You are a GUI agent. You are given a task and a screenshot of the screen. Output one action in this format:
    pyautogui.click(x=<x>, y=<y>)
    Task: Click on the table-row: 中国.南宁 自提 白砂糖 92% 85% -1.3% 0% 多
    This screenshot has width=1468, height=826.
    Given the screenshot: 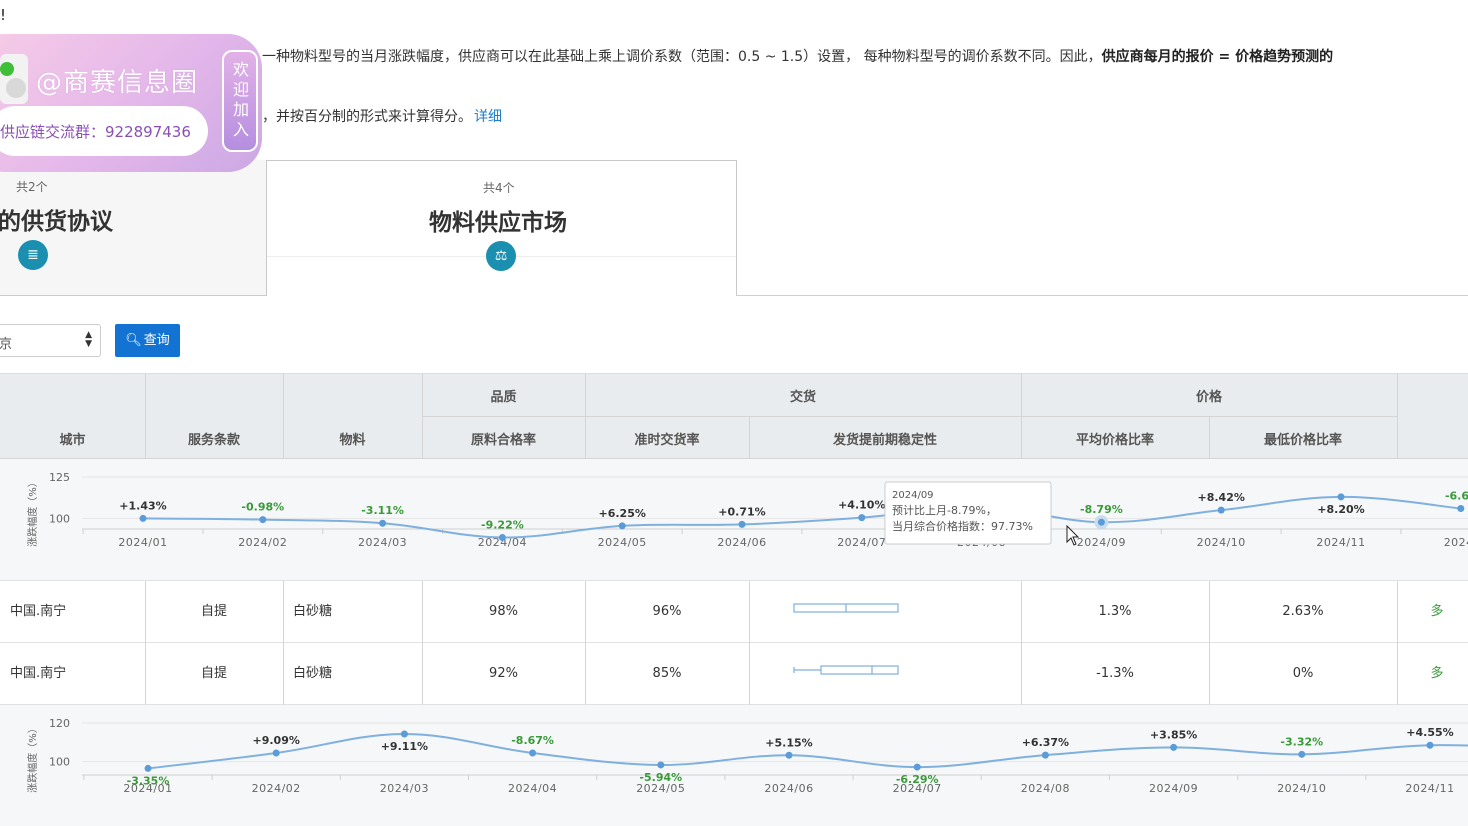 What is the action you would take?
    pyautogui.click(x=734, y=674)
    